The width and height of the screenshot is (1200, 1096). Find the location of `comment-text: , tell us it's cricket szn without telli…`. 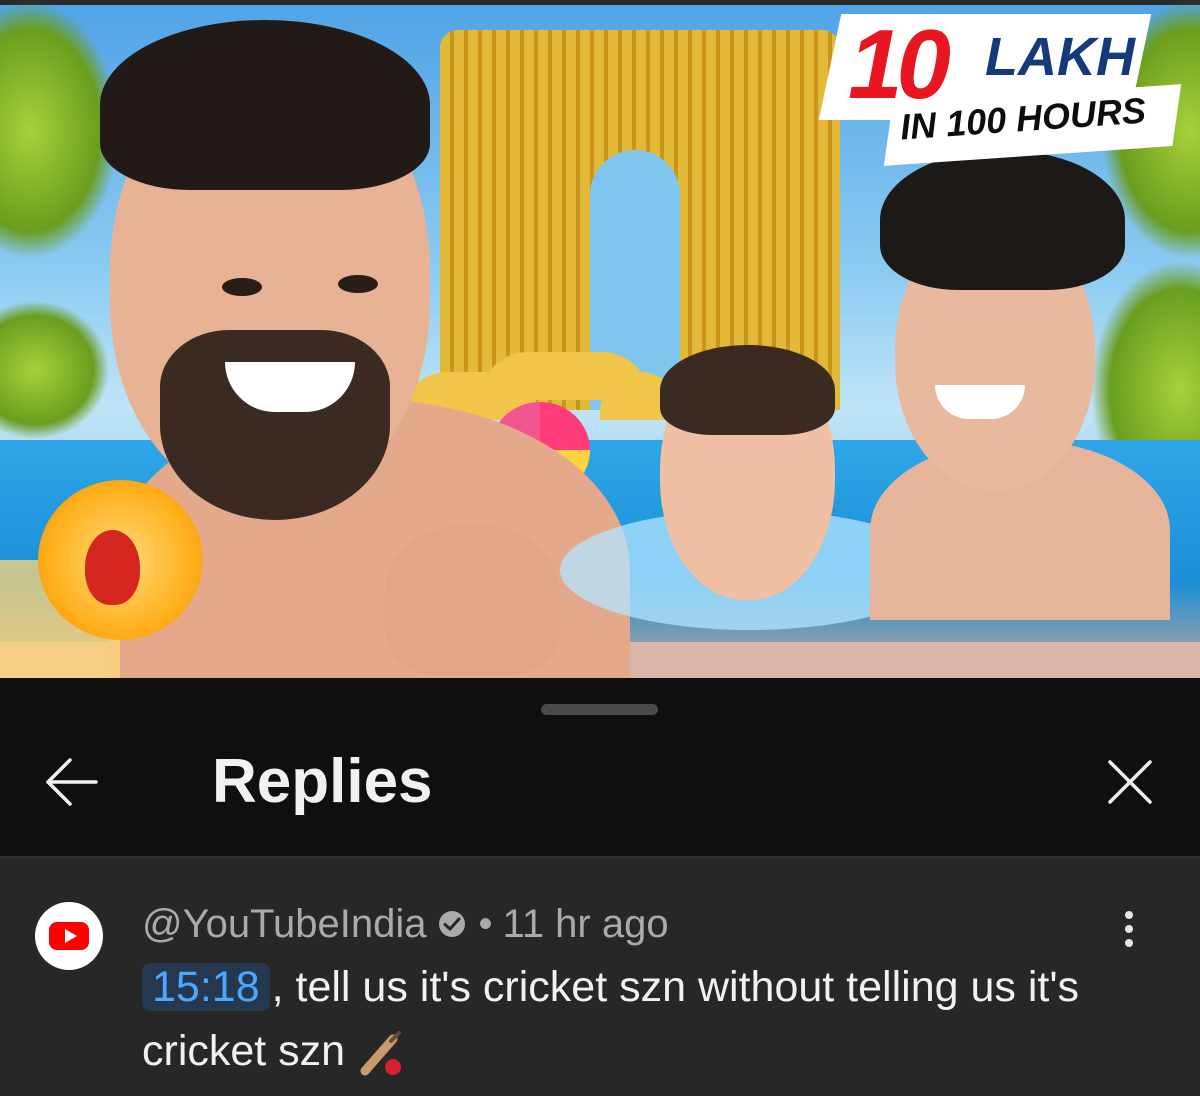

comment-text: , tell us it's cricket szn without telli… is located at coordinates (611, 1019).